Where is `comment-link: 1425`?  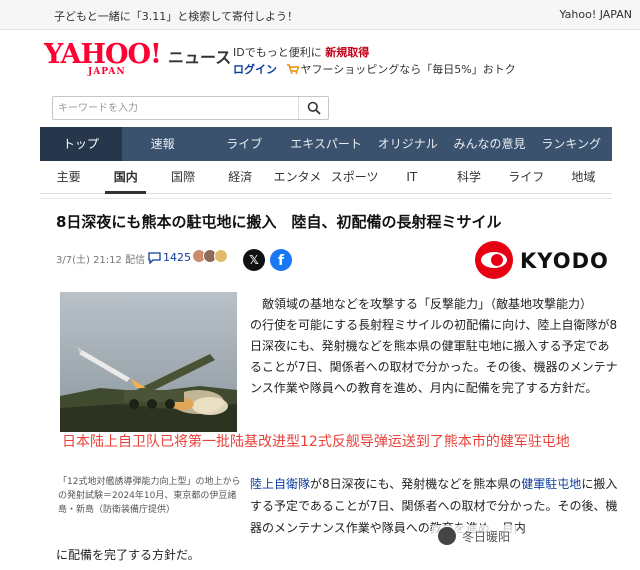
comment-link: 1425 is located at coordinates (169, 257).